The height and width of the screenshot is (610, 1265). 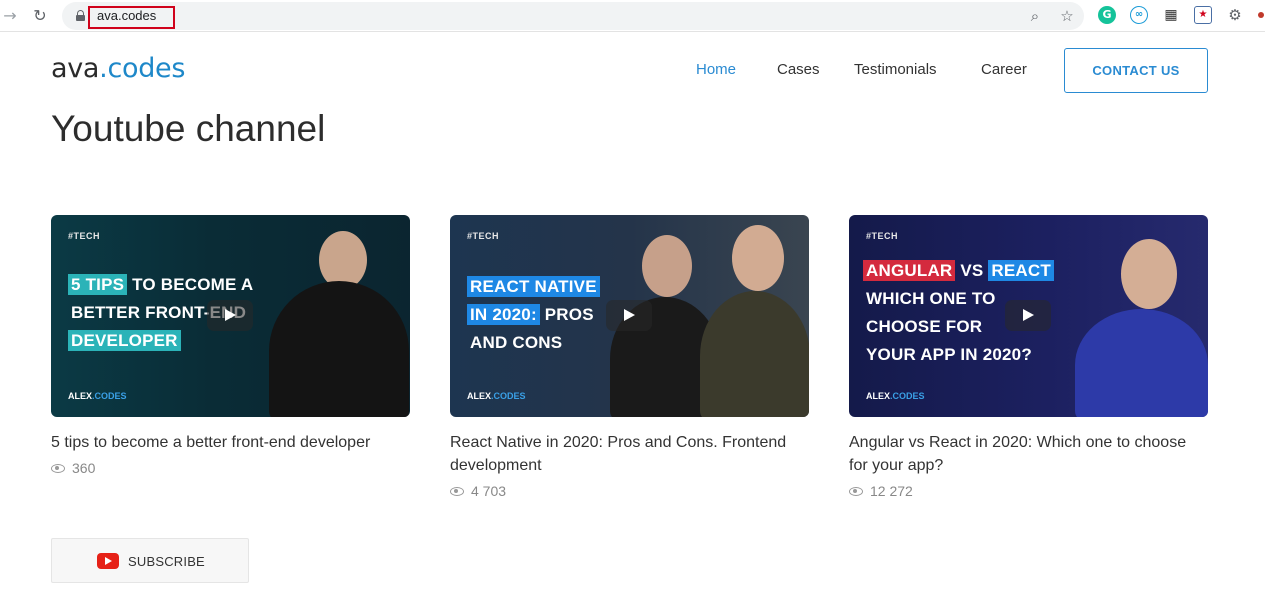 What do you see at coordinates (166, 561) in the screenshot?
I see `subscribe-label: SUBSCRIBE` at bounding box center [166, 561].